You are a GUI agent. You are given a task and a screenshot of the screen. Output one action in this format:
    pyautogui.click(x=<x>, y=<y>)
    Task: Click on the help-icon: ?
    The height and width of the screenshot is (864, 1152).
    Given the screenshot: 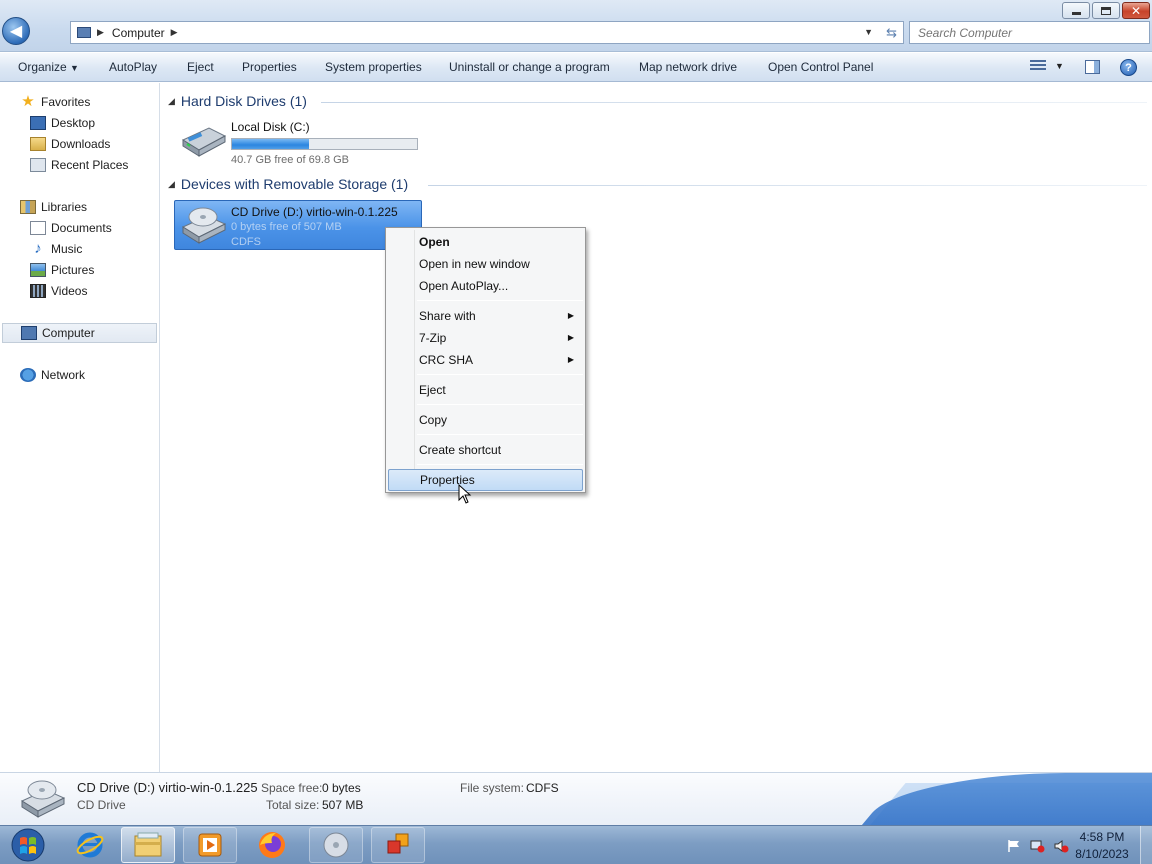 What is the action you would take?
    pyautogui.click(x=1128, y=67)
    